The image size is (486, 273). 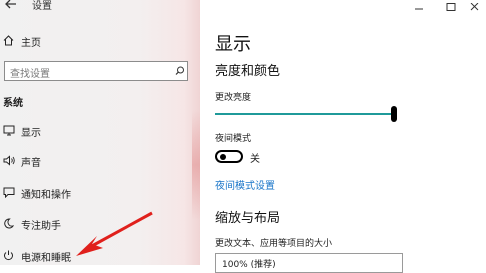 I want to click on brightness-slider-track, so click(x=305, y=114).